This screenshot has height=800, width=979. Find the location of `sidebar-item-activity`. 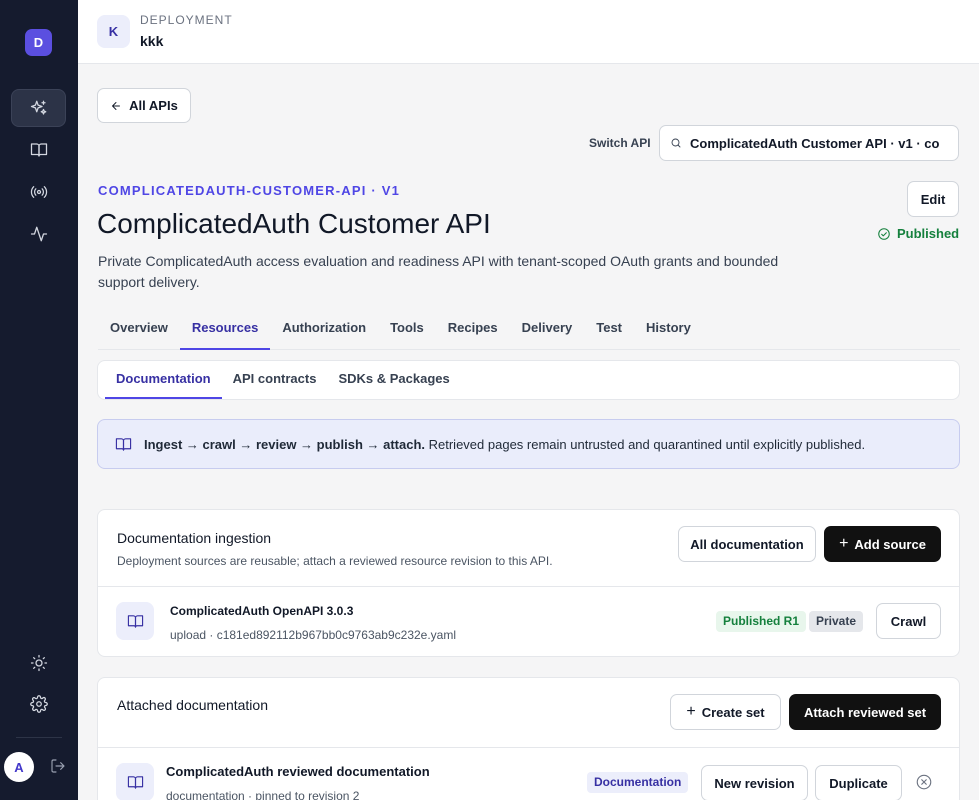

sidebar-item-activity is located at coordinates (38, 234).